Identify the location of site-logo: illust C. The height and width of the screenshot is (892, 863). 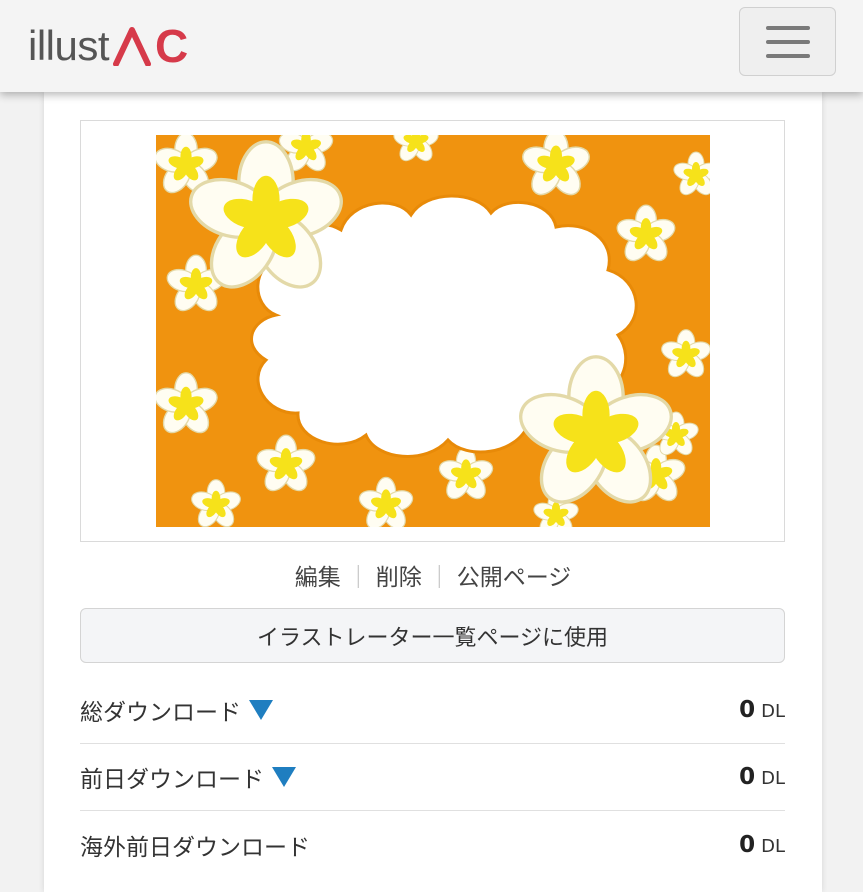
(108, 45).